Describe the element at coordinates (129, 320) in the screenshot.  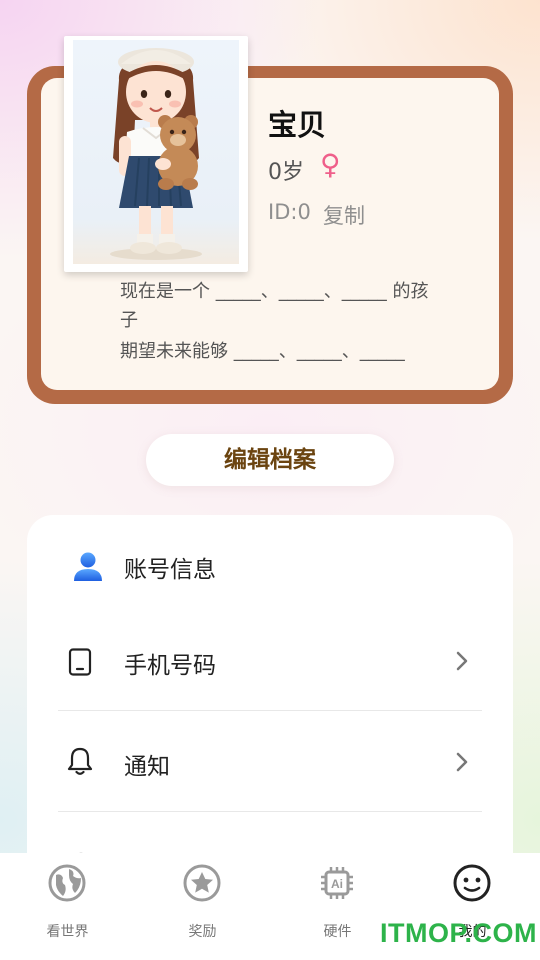
I see `profile-description-line2: 子` at that location.